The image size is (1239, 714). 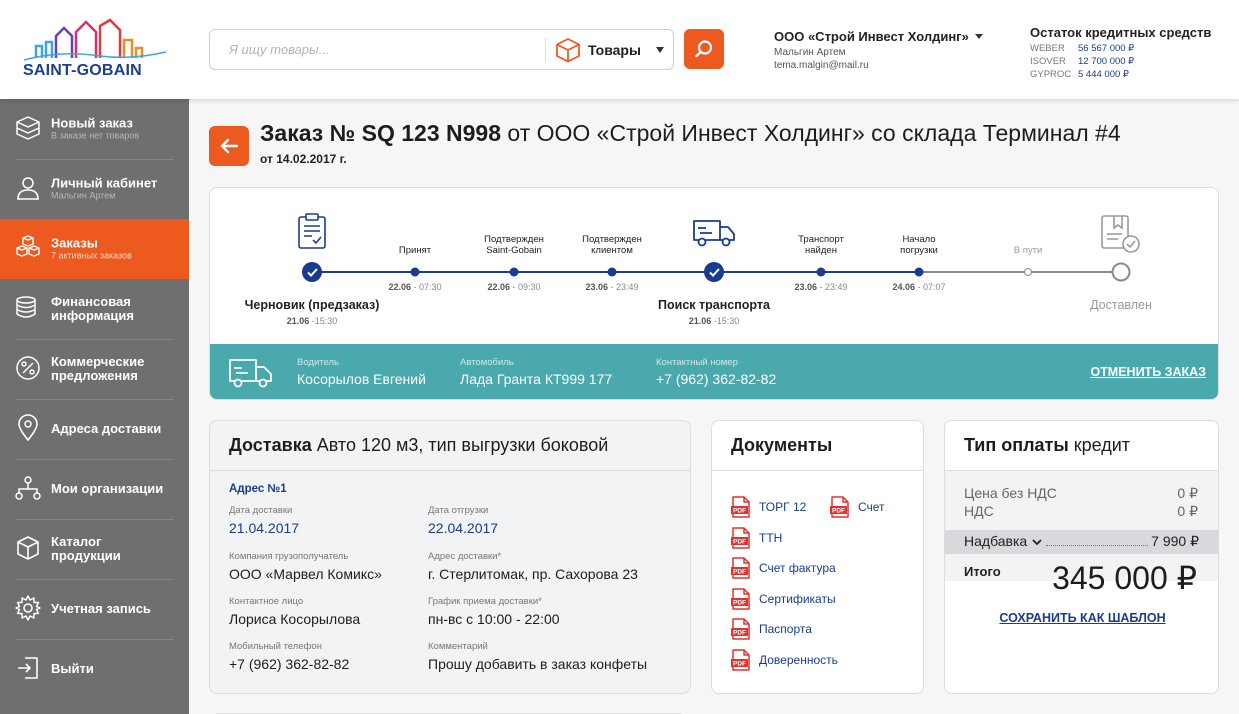 What do you see at coordinates (1124, 578) in the screenshot?
I see `total-value: 345 000 ₽` at bounding box center [1124, 578].